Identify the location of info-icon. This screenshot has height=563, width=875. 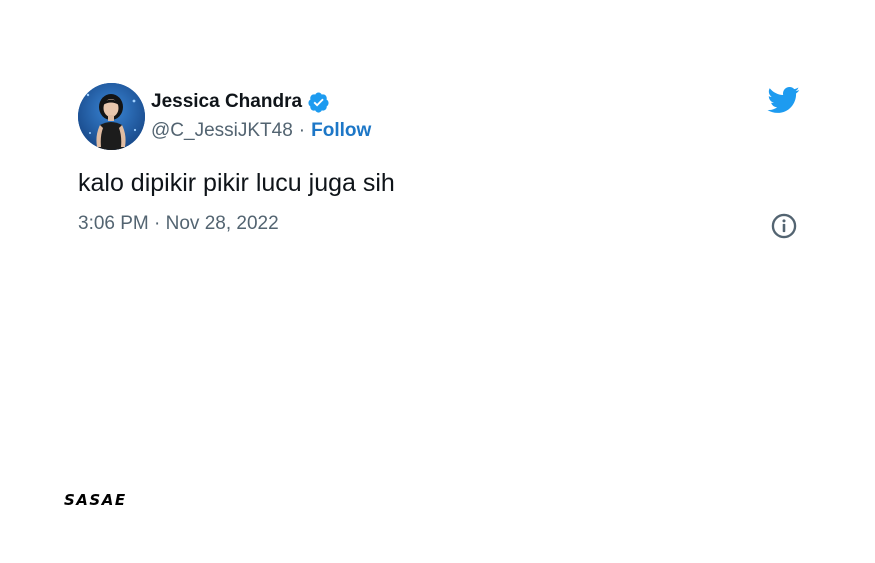
(784, 226).